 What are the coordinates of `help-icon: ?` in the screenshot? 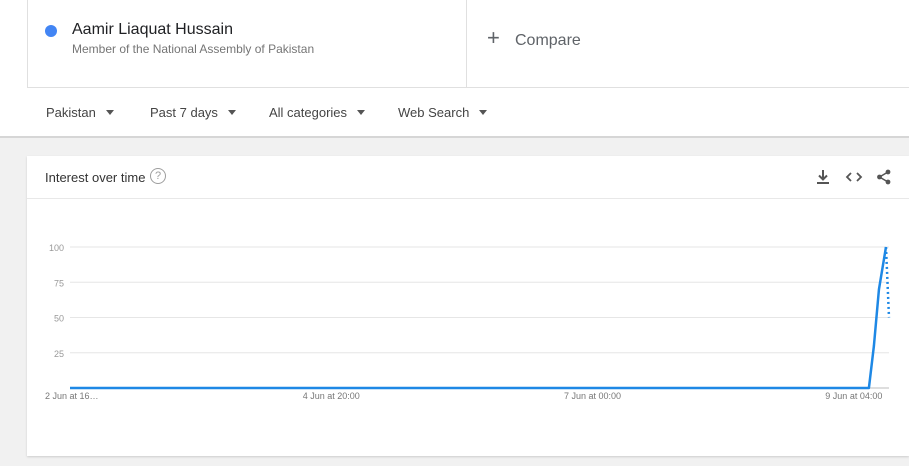 It's located at (158, 176).